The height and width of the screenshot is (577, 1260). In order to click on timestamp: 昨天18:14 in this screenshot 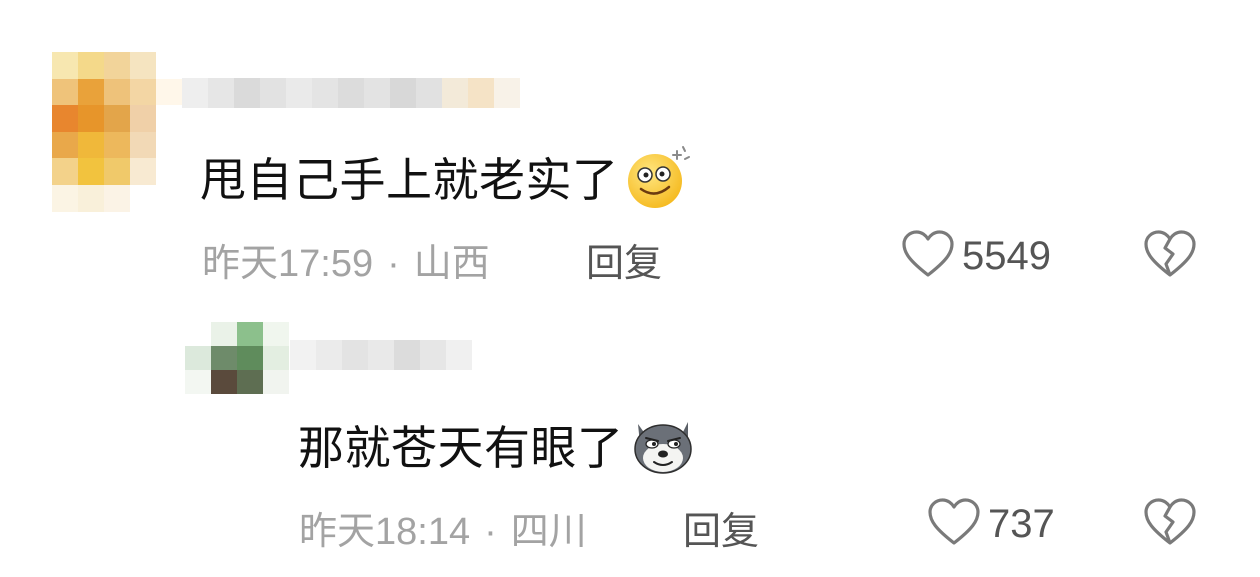, I will do `click(385, 532)`.